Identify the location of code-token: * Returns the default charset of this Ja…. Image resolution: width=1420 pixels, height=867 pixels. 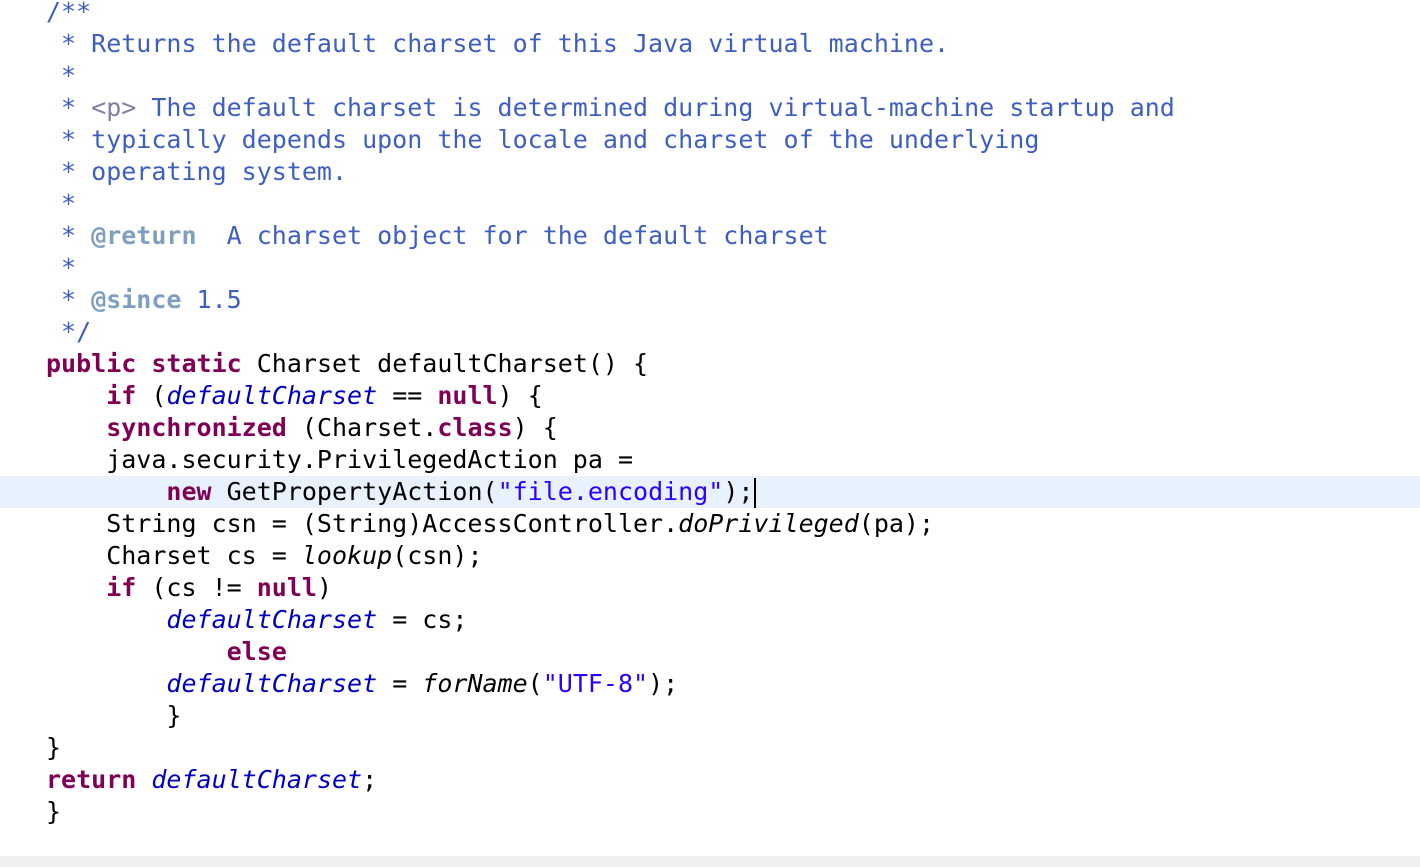
(498, 43).